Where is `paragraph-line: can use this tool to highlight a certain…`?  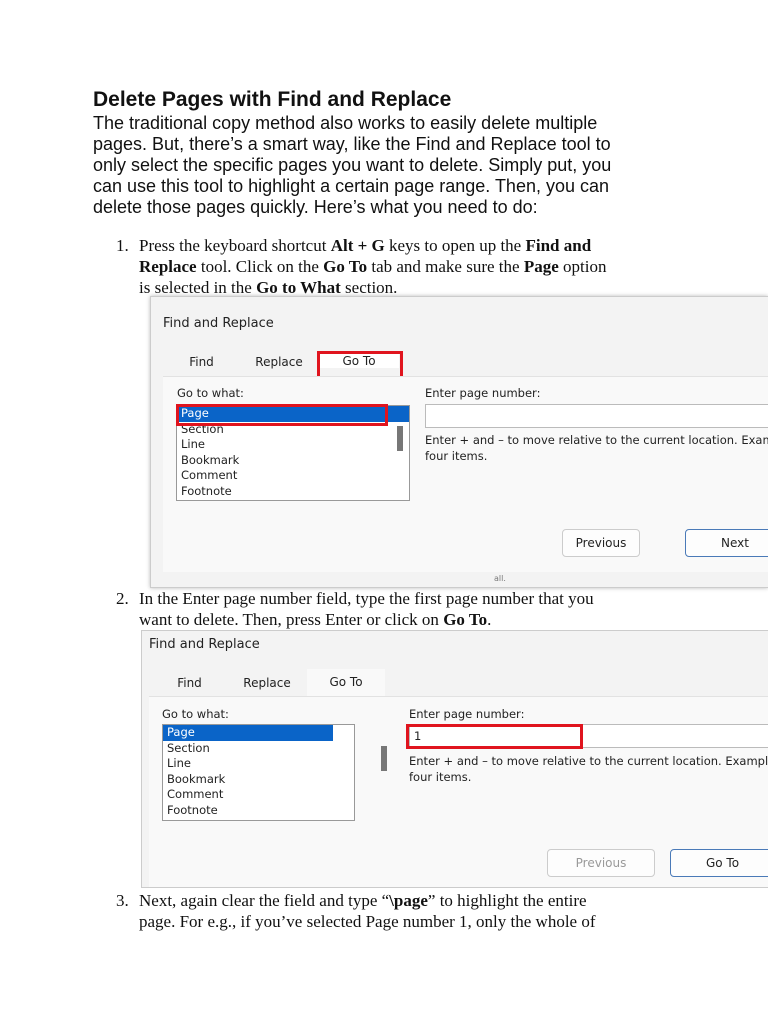
paragraph-line: can use this tool to highlight a certain… is located at coordinates (351, 186).